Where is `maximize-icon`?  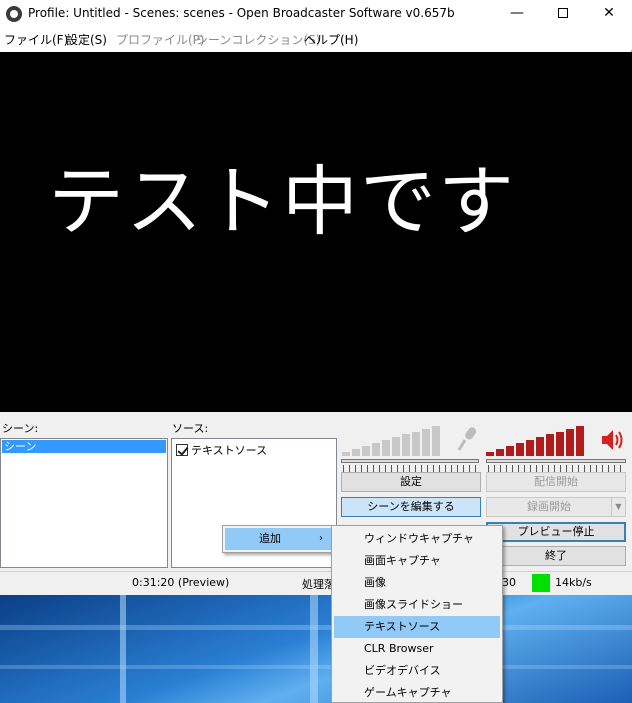 maximize-icon is located at coordinates (563, 13).